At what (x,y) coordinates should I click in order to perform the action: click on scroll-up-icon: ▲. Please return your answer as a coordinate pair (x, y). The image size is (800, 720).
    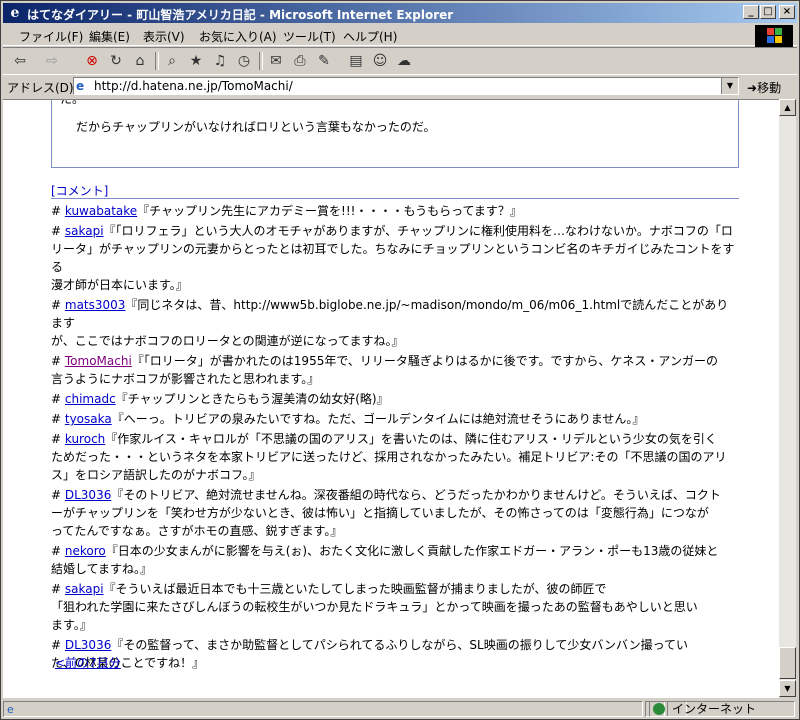
    Looking at the image, I should click on (787, 107).